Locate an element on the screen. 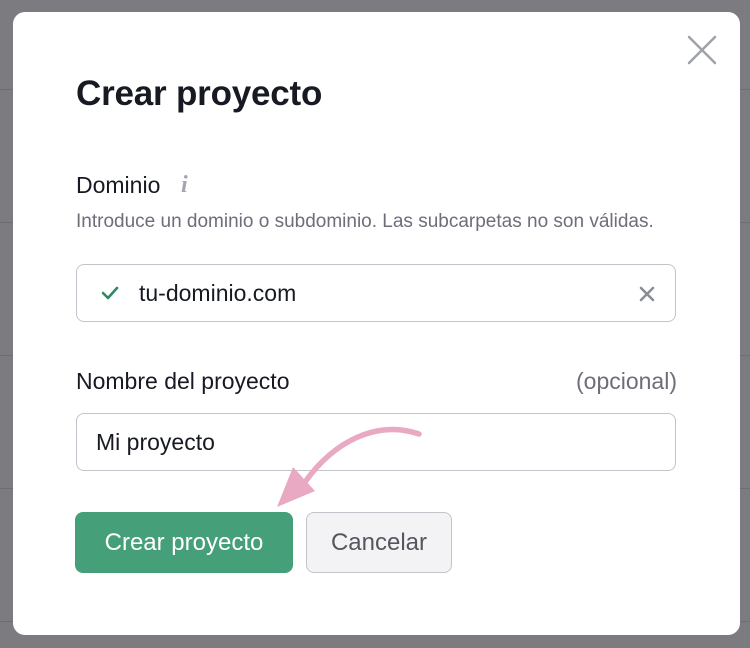 This screenshot has height=648, width=750. project-name-input-value: Mi proyecto is located at coordinates (155, 442).